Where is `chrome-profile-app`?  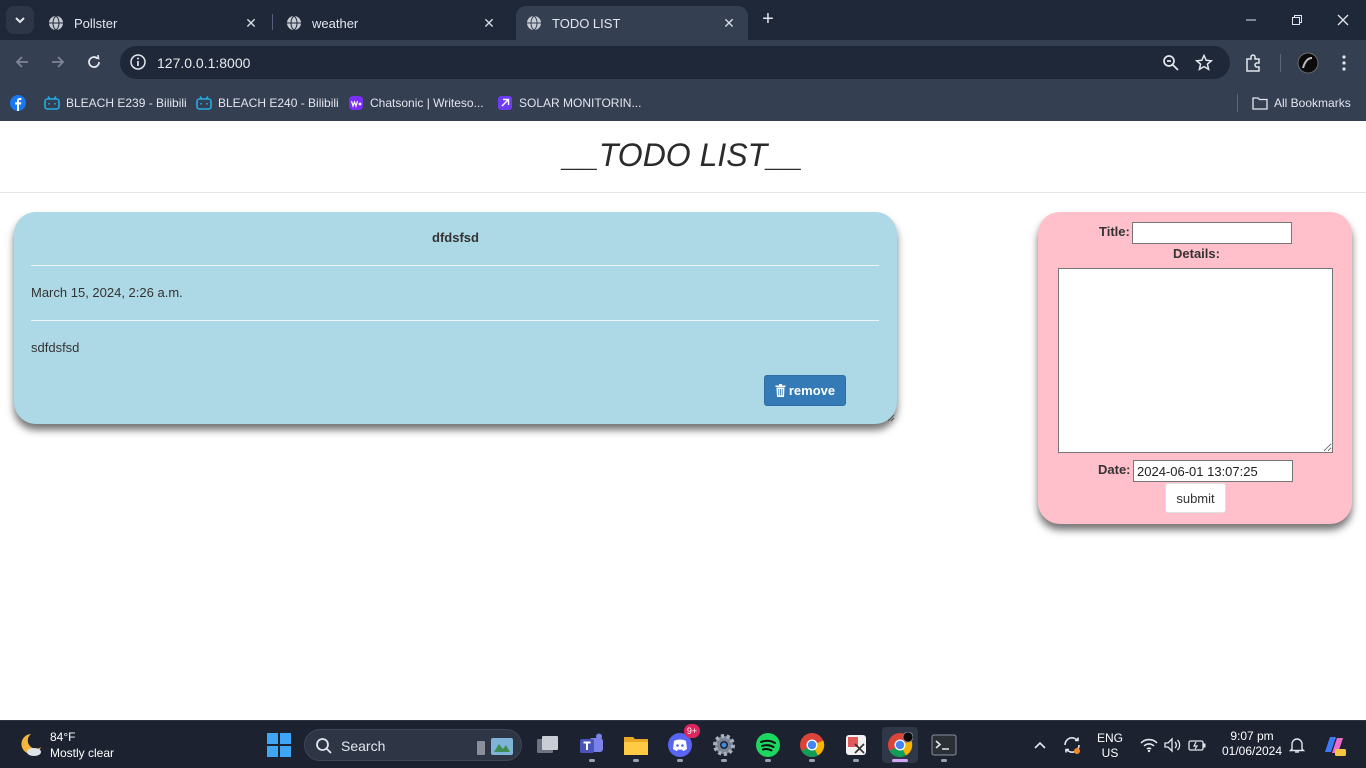
chrome-profile-app is located at coordinates (900, 745).